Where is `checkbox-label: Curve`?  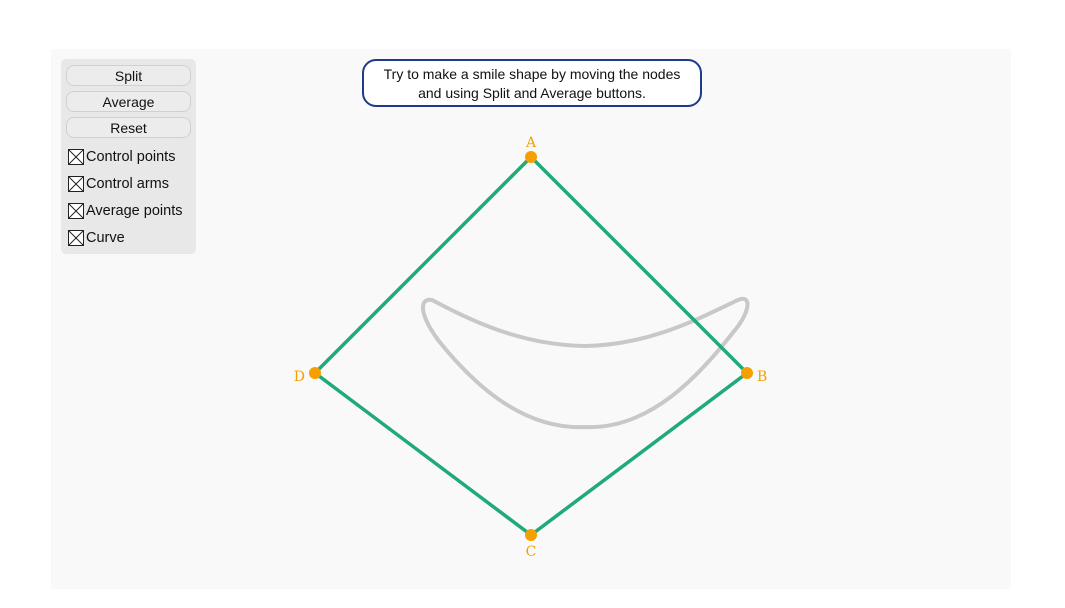
checkbox-label: Curve is located at coordinates (105, 238).